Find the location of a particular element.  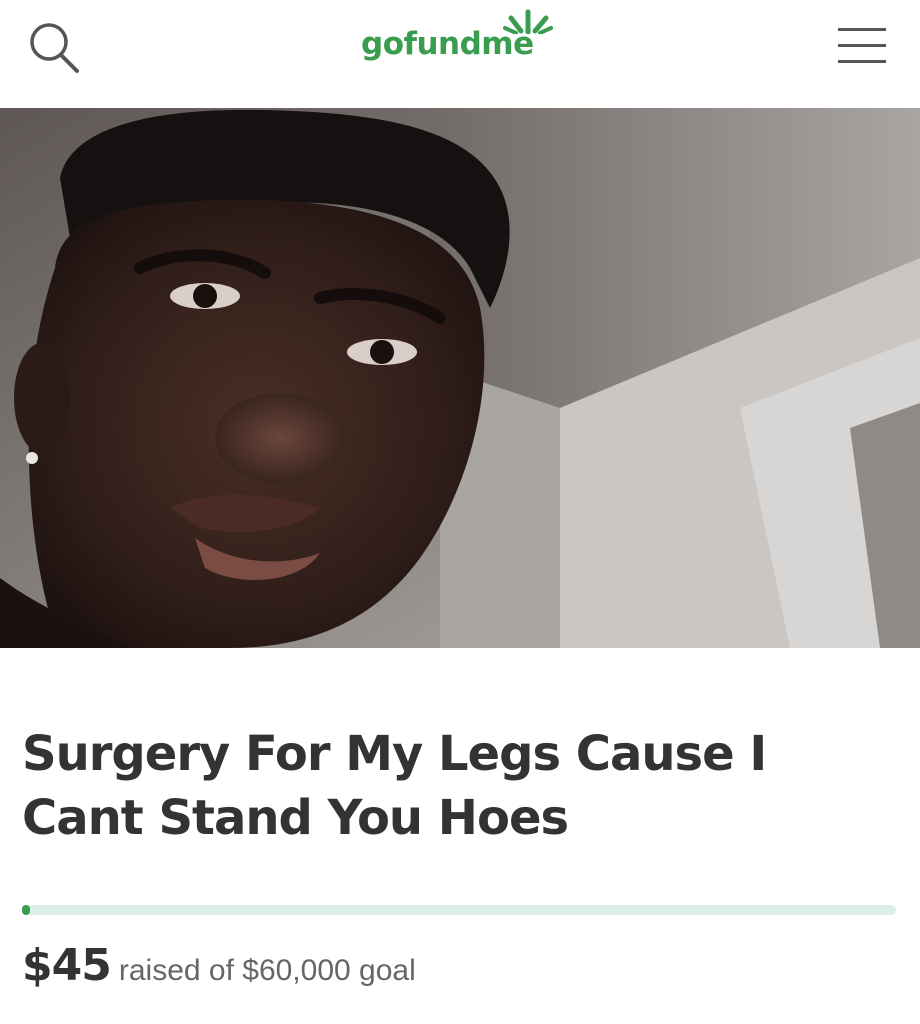

amount-raised: $45 is located at coordinates (67, 965).